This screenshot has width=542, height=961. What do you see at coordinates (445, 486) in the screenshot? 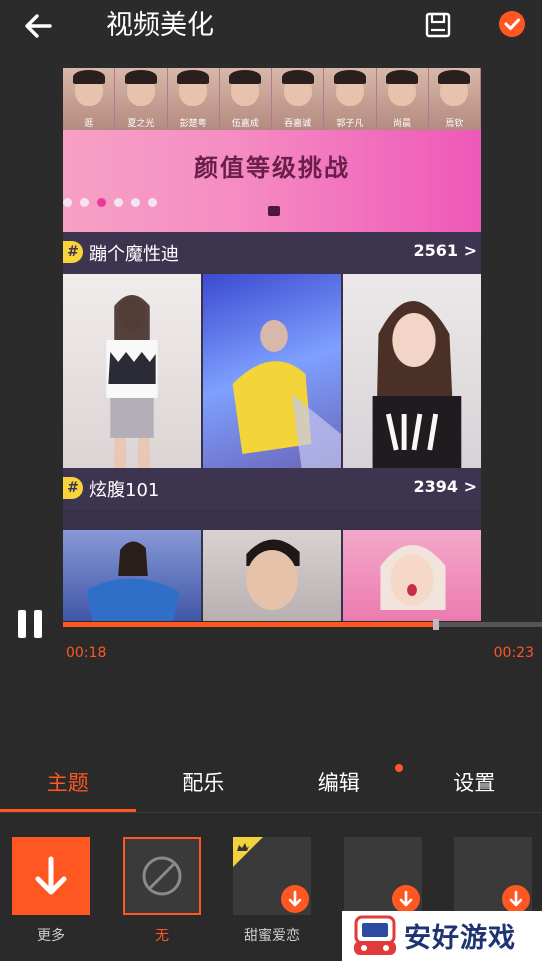
I see `topic-count: 2394 >` at bounding box center [445, 486].